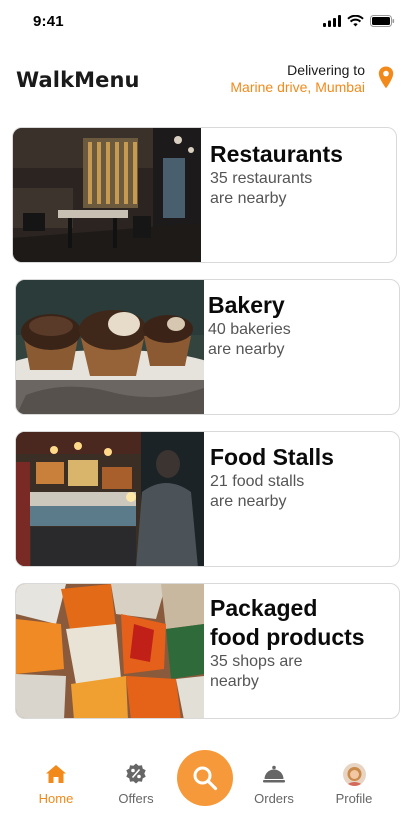 Image resolution: width=411 pixels, height=823 pixels. What do you see at coordinates (56, 798) in the screenshot?
I see `nav-home-label: Home` at bounding box center [56, 798].